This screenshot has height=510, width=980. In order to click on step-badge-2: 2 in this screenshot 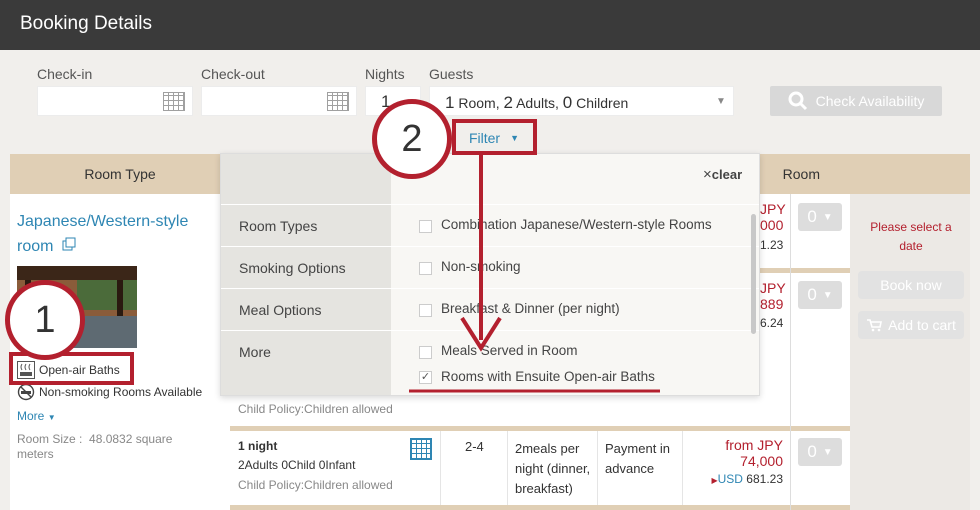, I will do `click(412, 139)`.